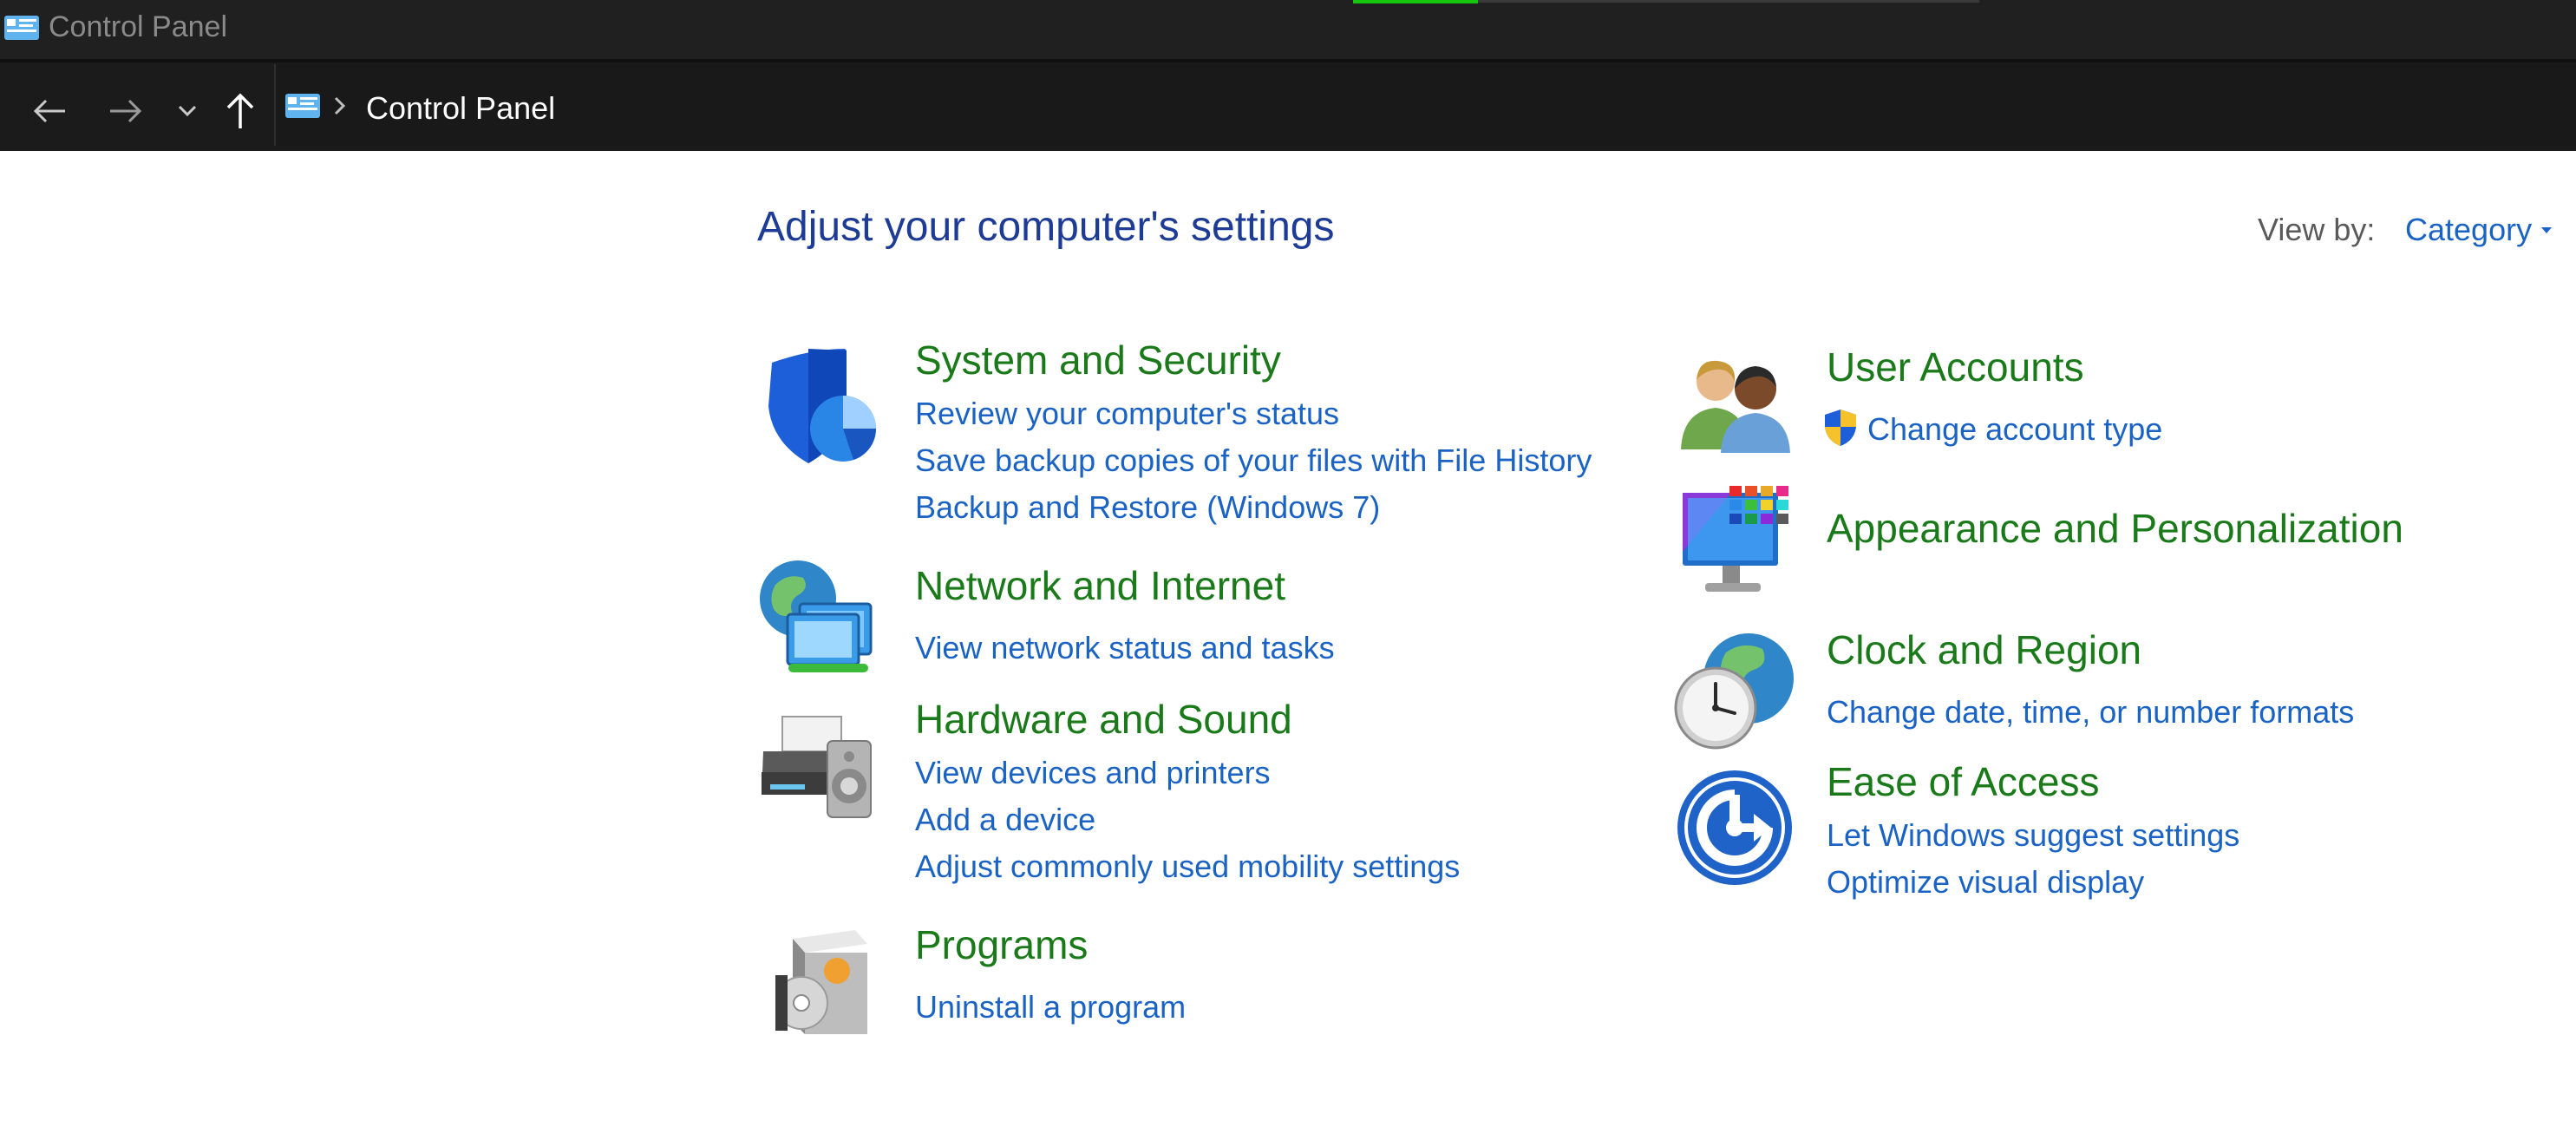 The image size is (2576, 1127). I want to click on link-optimize-display: Optimize visual display, so click(1985, 883).